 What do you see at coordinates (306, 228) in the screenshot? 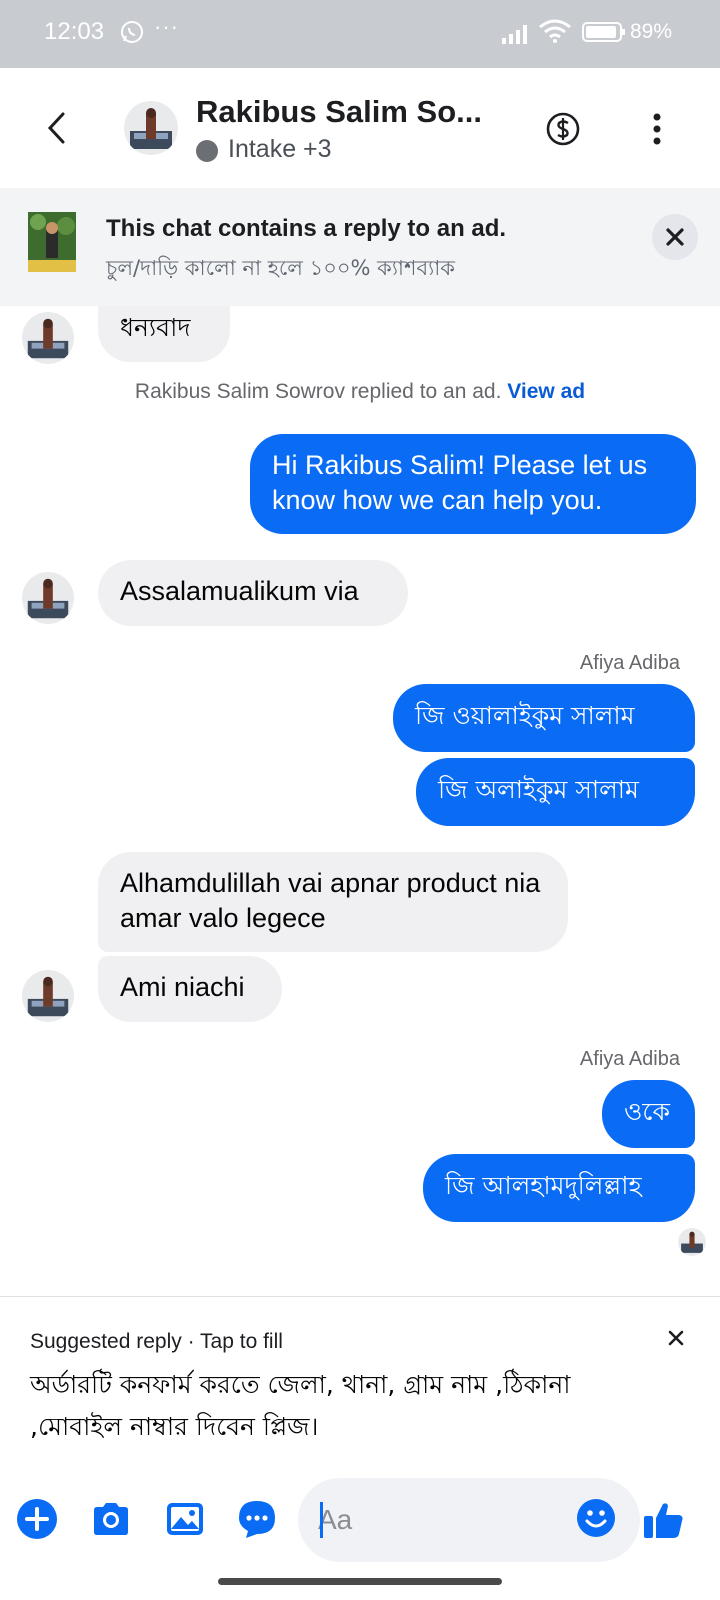
I see `ad-banner-title: This chat contains a reply to an ad.` at bounding box center [306, 228].